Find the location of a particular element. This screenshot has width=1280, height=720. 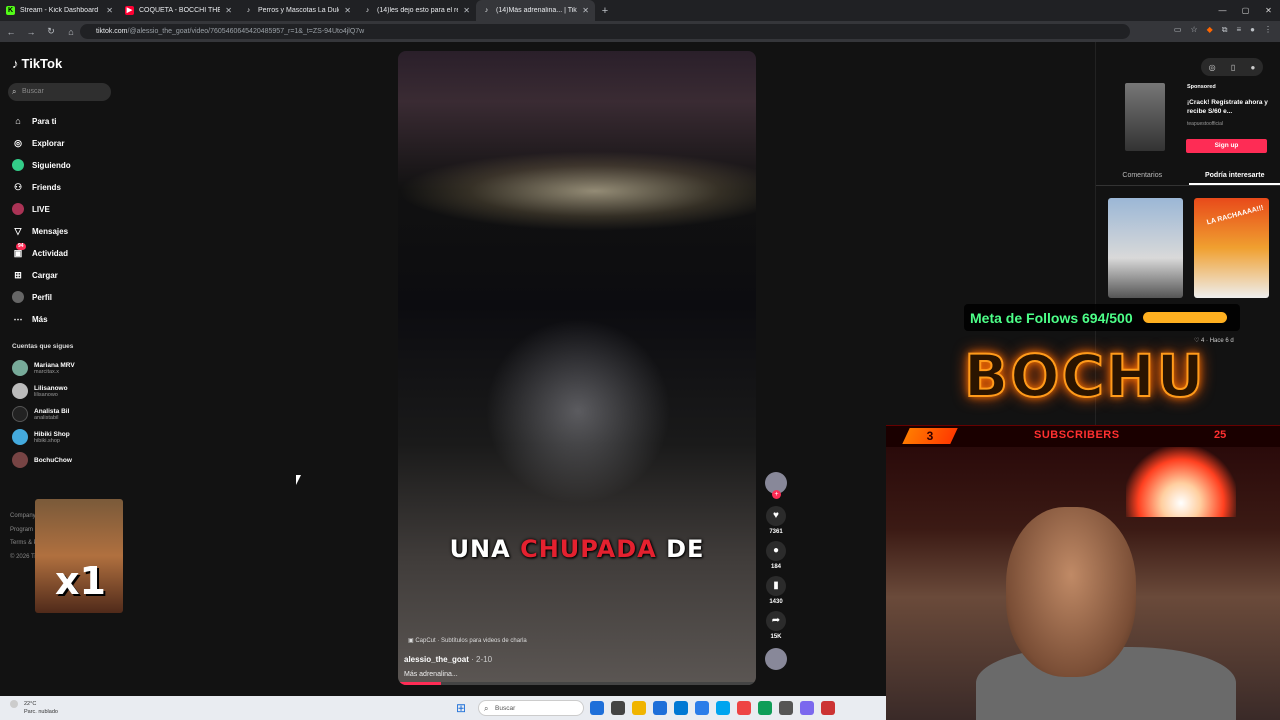

sidebar-item-siguiendo: Siguiendo is located at coordinates (41, 165).